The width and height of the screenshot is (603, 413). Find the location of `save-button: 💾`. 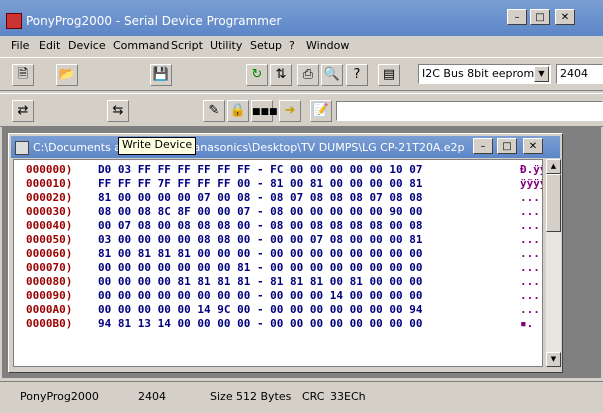

save-button: 💾 is located at coordinates (161, 75).